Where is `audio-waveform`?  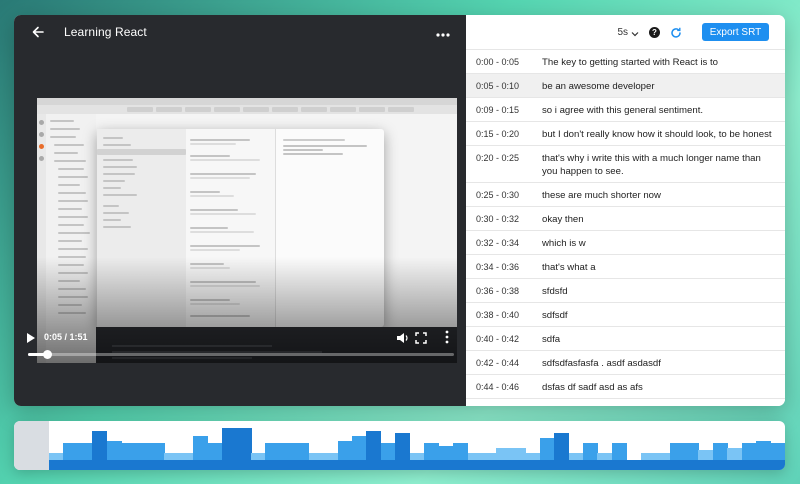
audio-waveform is located at coordinates (399, 445).